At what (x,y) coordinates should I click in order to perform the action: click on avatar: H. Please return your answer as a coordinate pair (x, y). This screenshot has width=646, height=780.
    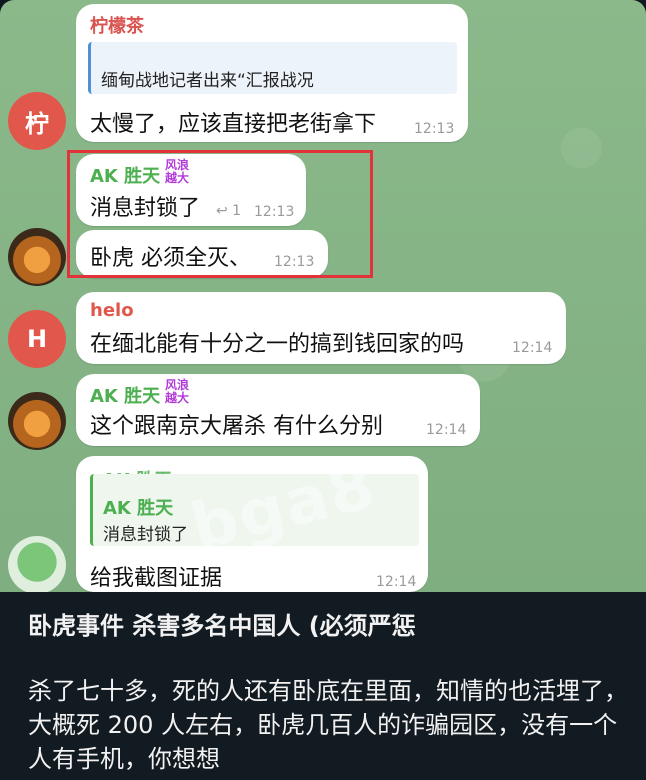
    Looking at the image, I should click on (37, 339).